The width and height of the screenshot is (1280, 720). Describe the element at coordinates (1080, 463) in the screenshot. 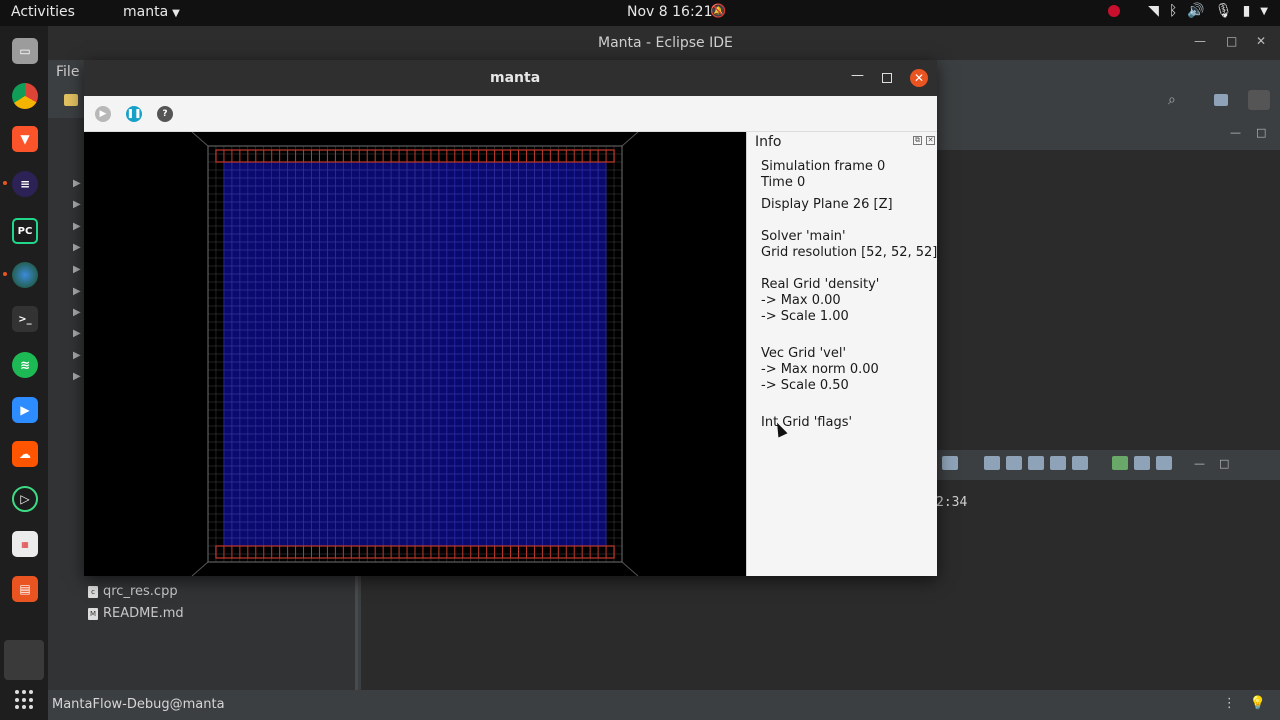

I see `display-console-icon` at that location.